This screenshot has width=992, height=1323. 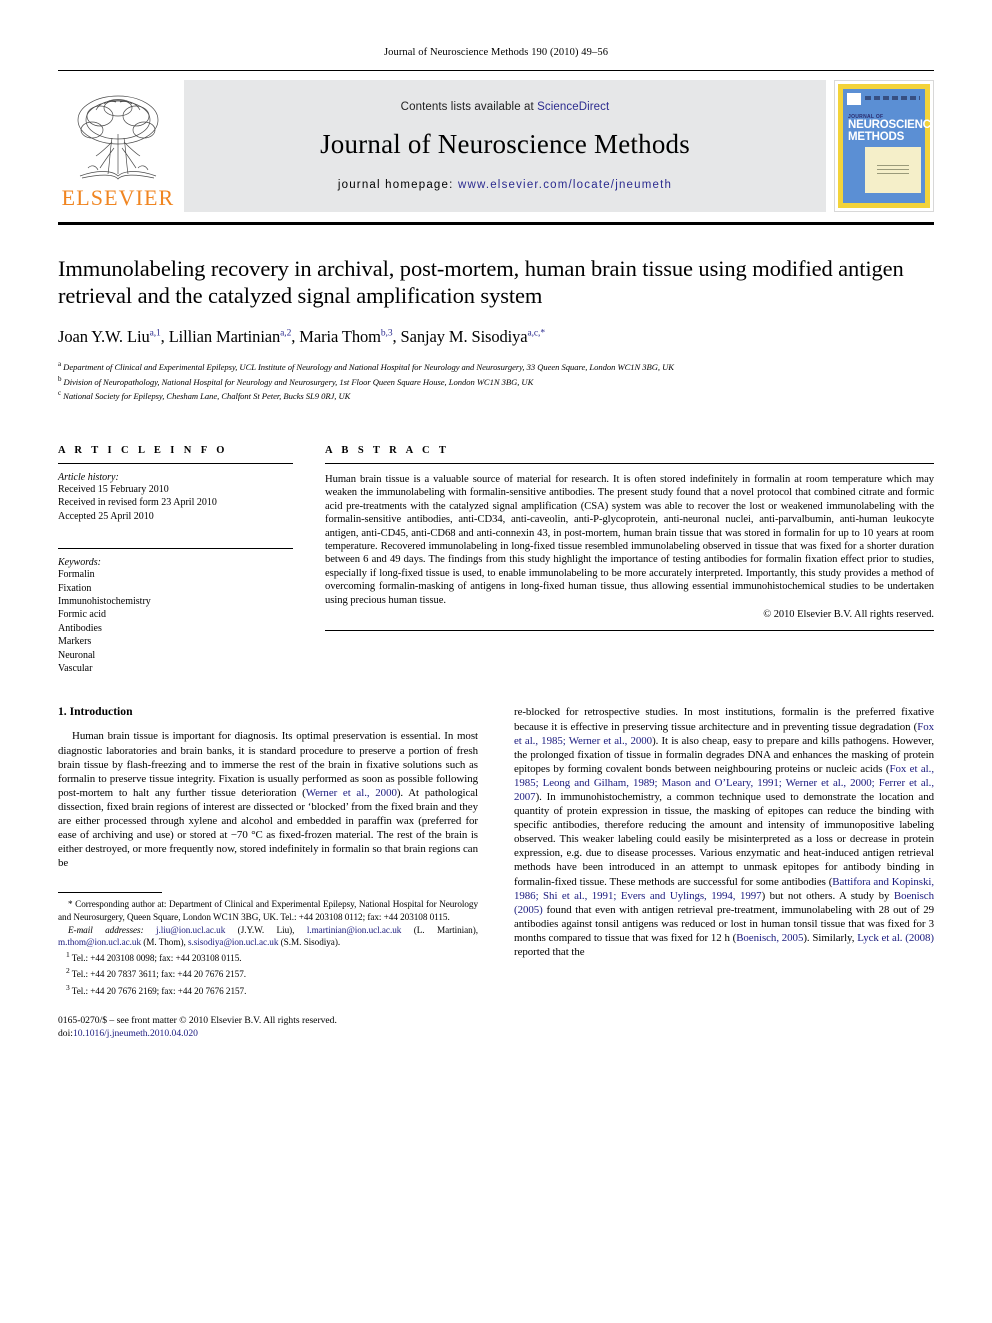 What do you see at coordinates (137, 503) in the screenshot?
I see `article-history-item: Received in revised form 23 April 2010` at bounding box center [137, 503].